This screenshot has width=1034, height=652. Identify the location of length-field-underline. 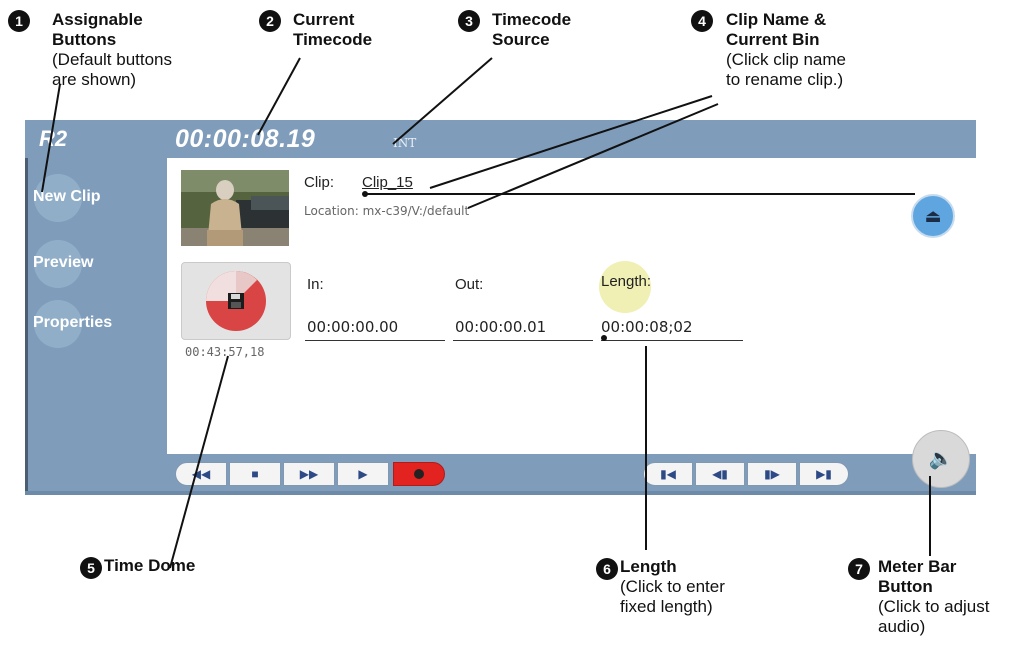
(672, 340).